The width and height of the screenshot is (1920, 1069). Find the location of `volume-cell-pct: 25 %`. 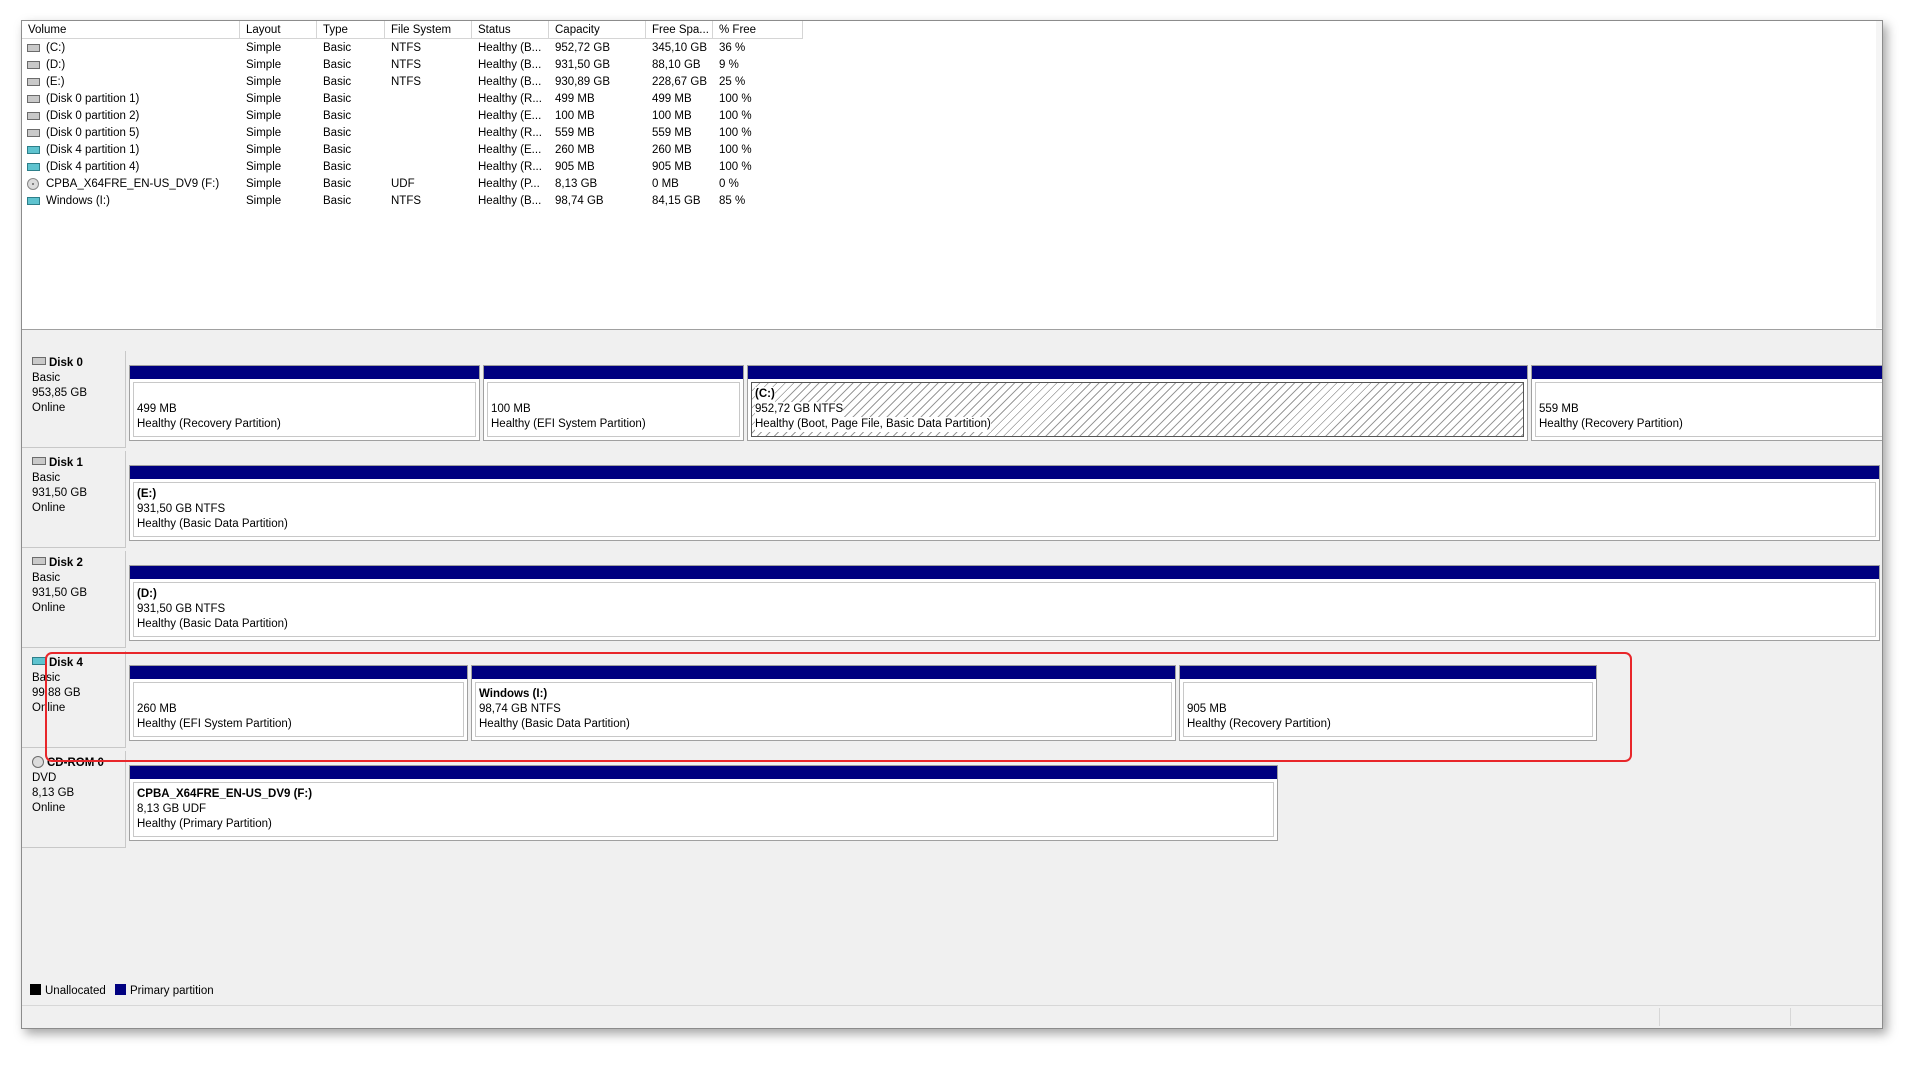

volume-cell-pct: 25 % is located at coordinates (732, 82).